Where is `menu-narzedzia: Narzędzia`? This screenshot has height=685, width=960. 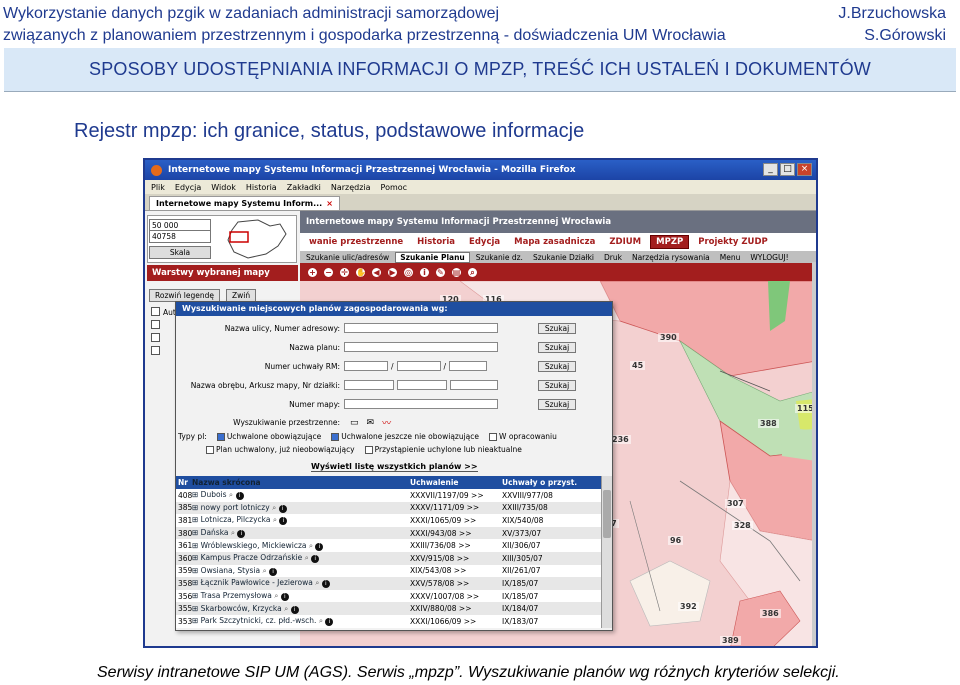 menu-narzedzia: Narzędzia is located at coordinates (351, 187).